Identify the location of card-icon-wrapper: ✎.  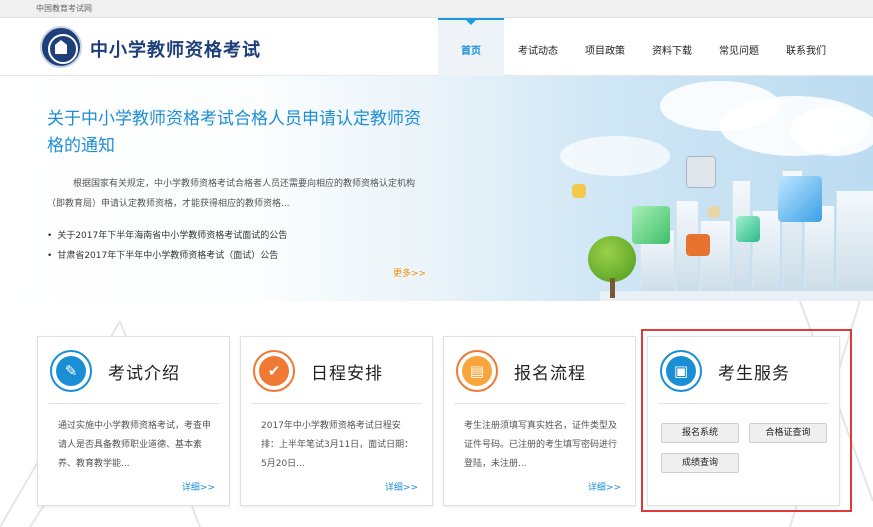
(71, 371).